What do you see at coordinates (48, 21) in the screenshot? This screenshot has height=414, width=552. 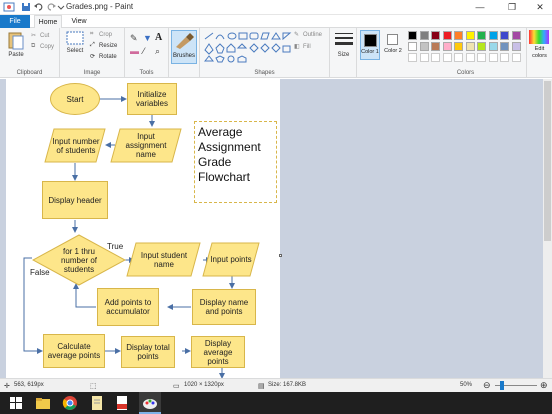 I see `tab-home: Home` at bounding box center [48, 21].